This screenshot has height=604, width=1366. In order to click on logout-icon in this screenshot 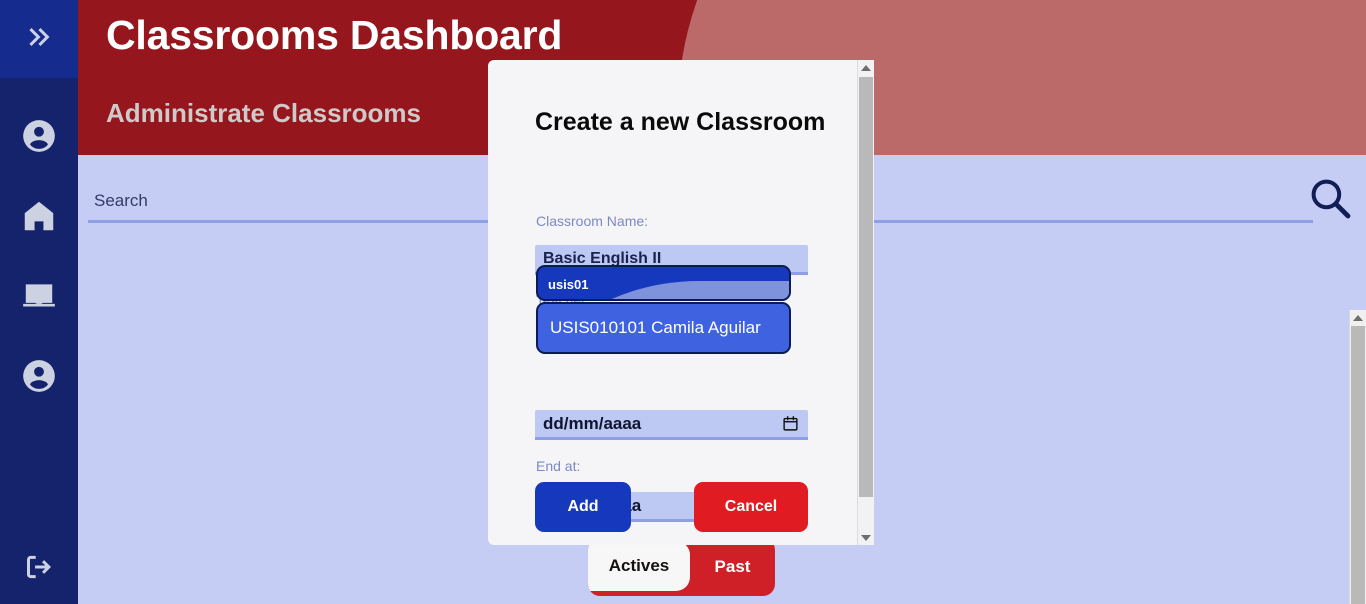, I will do `click(39, 567)`.